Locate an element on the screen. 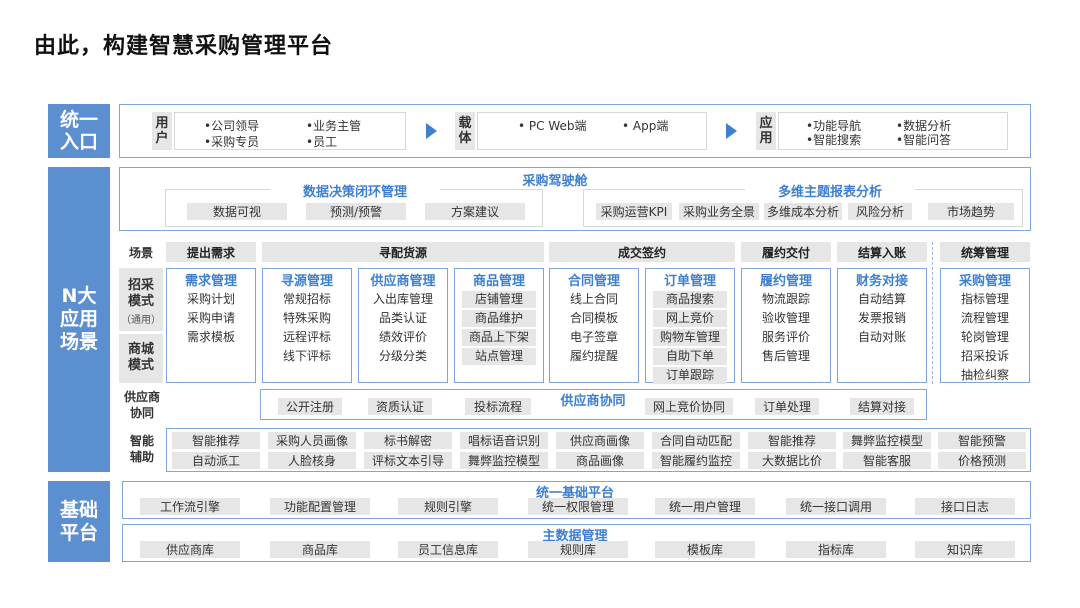 The image size is (1080, 608). master-data-item: 指标库 is located at coordinates (836, 549).